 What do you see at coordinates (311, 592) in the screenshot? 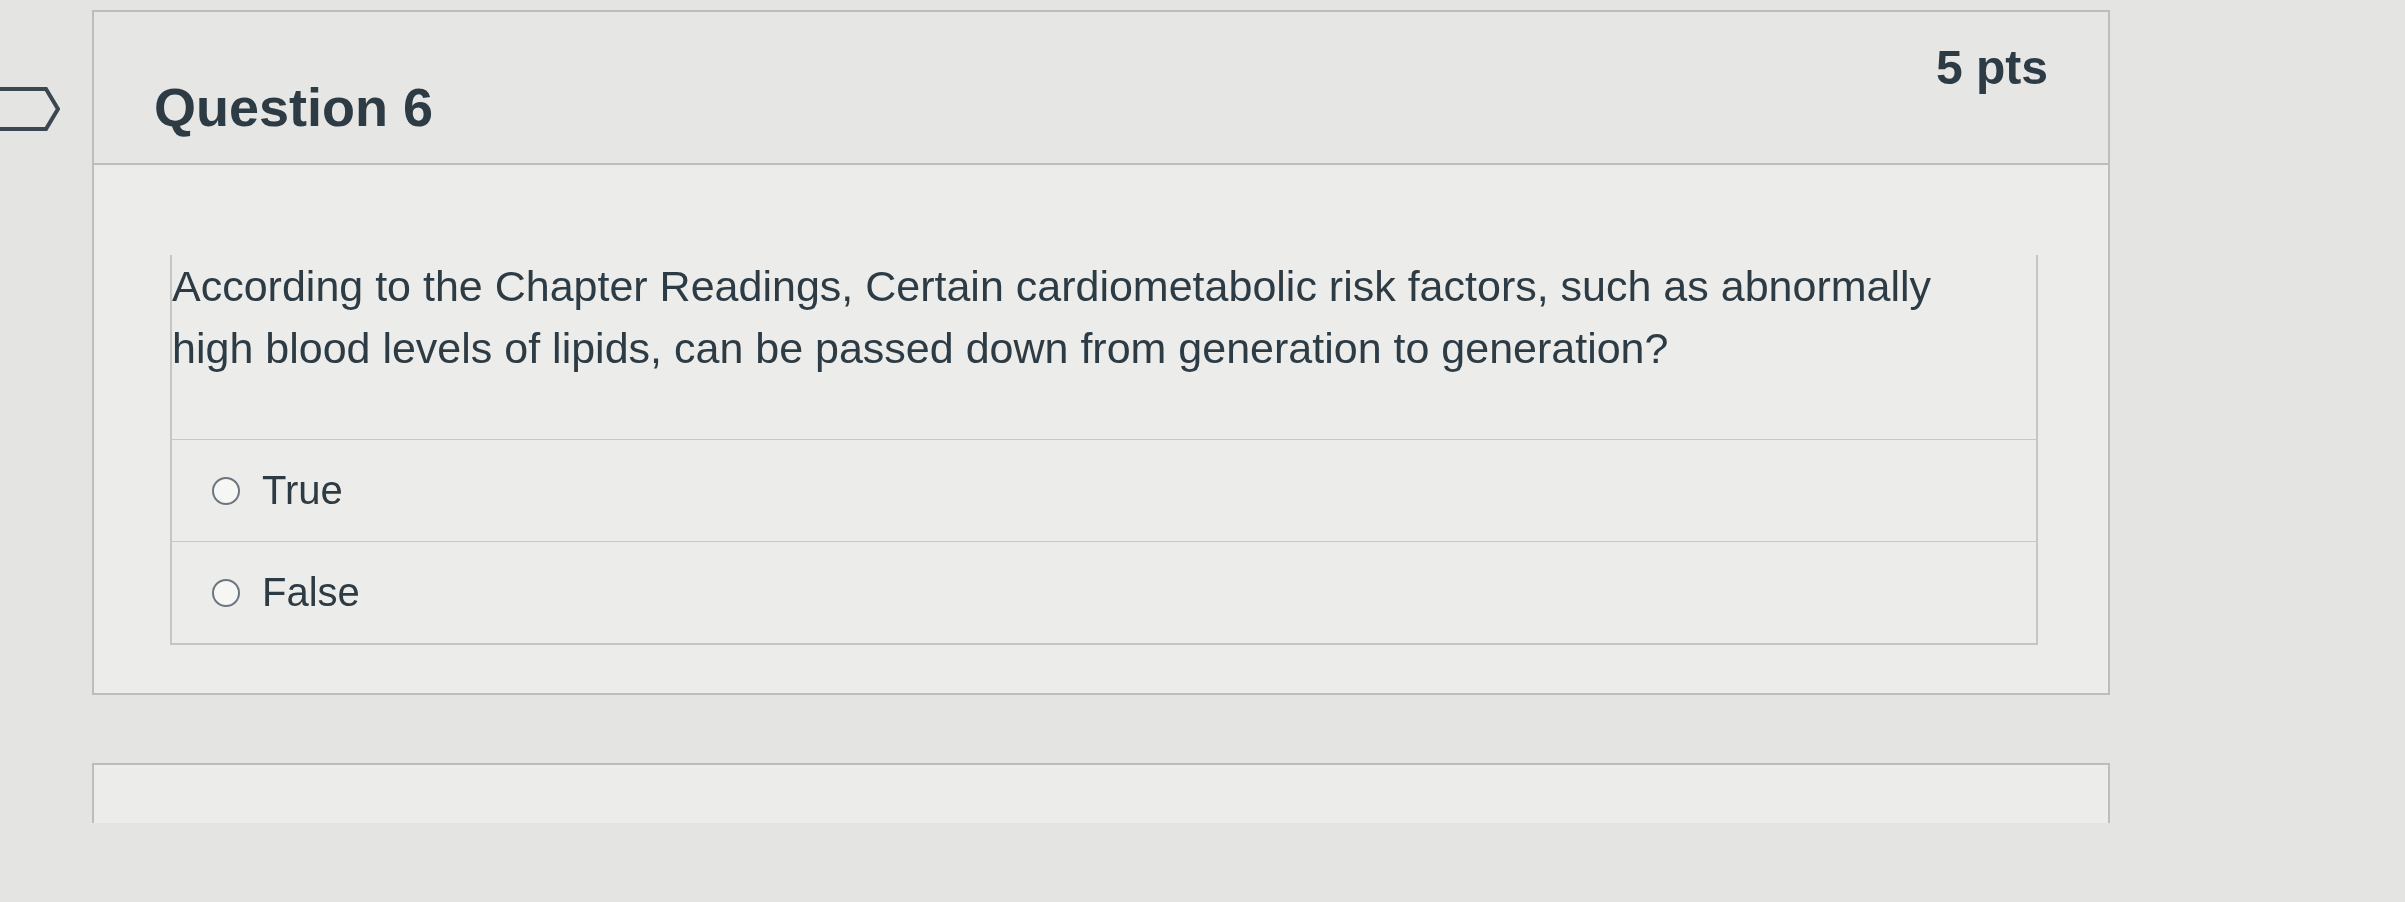
I see `answer-label: False` at bounding box center [311, 592].